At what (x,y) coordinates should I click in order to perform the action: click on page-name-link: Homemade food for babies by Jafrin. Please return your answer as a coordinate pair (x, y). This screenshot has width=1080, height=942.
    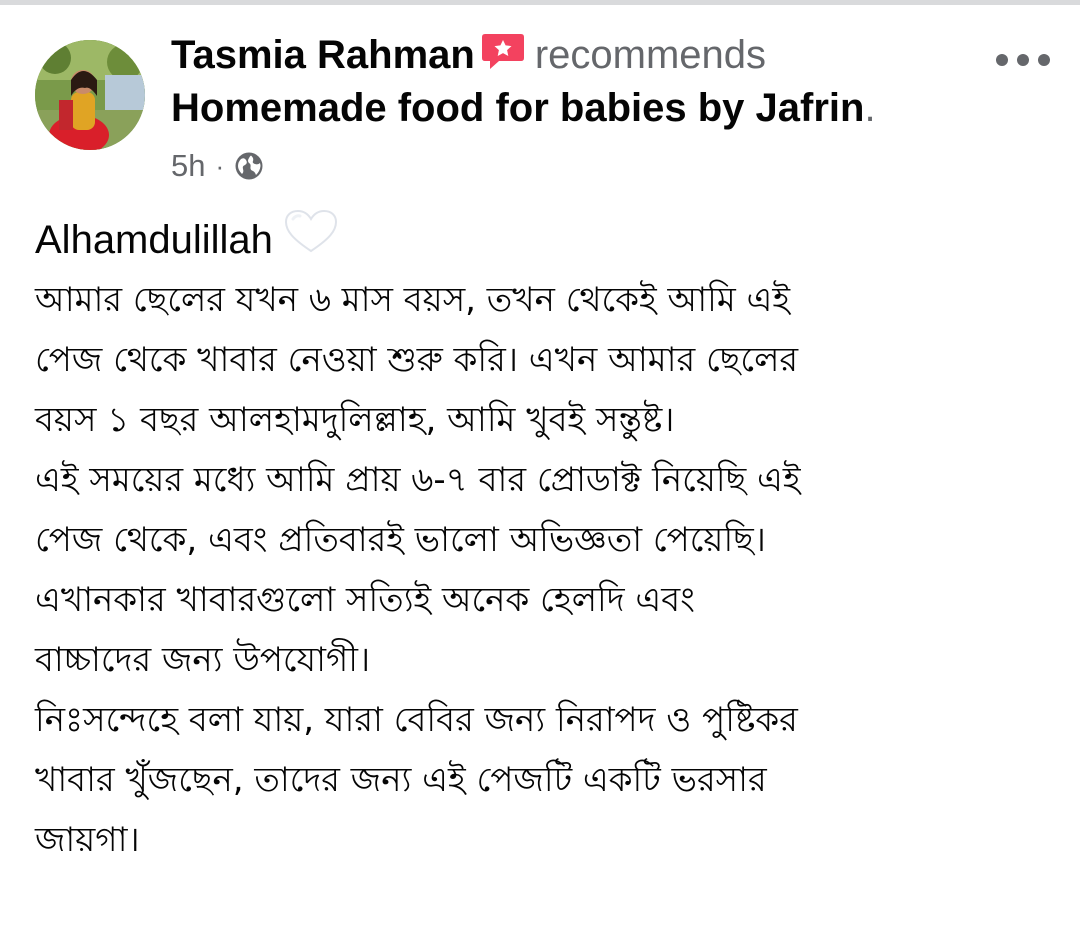
    Looking at the image, I should click on (517, 108).